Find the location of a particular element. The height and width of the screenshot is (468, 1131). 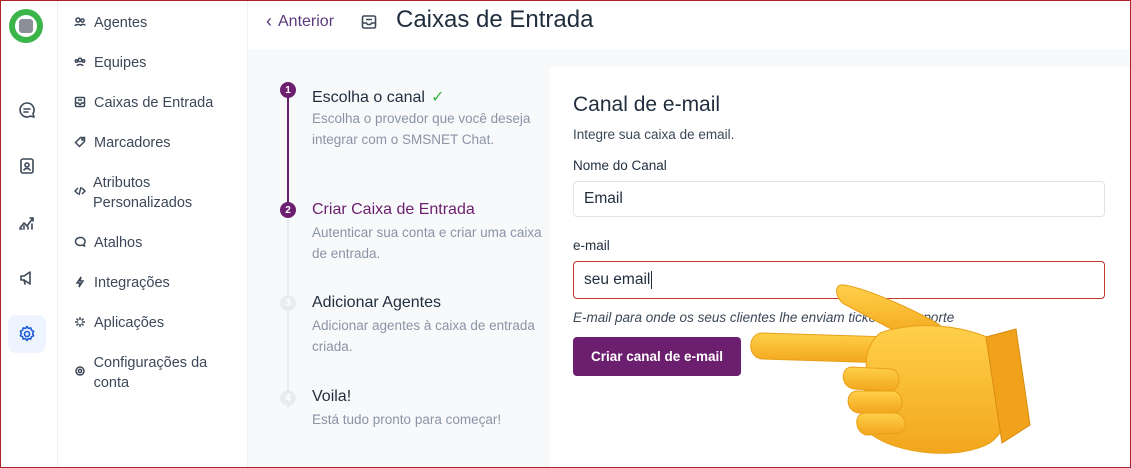

sidebar-item-label: Integrações is located at coordinates (132, 283).